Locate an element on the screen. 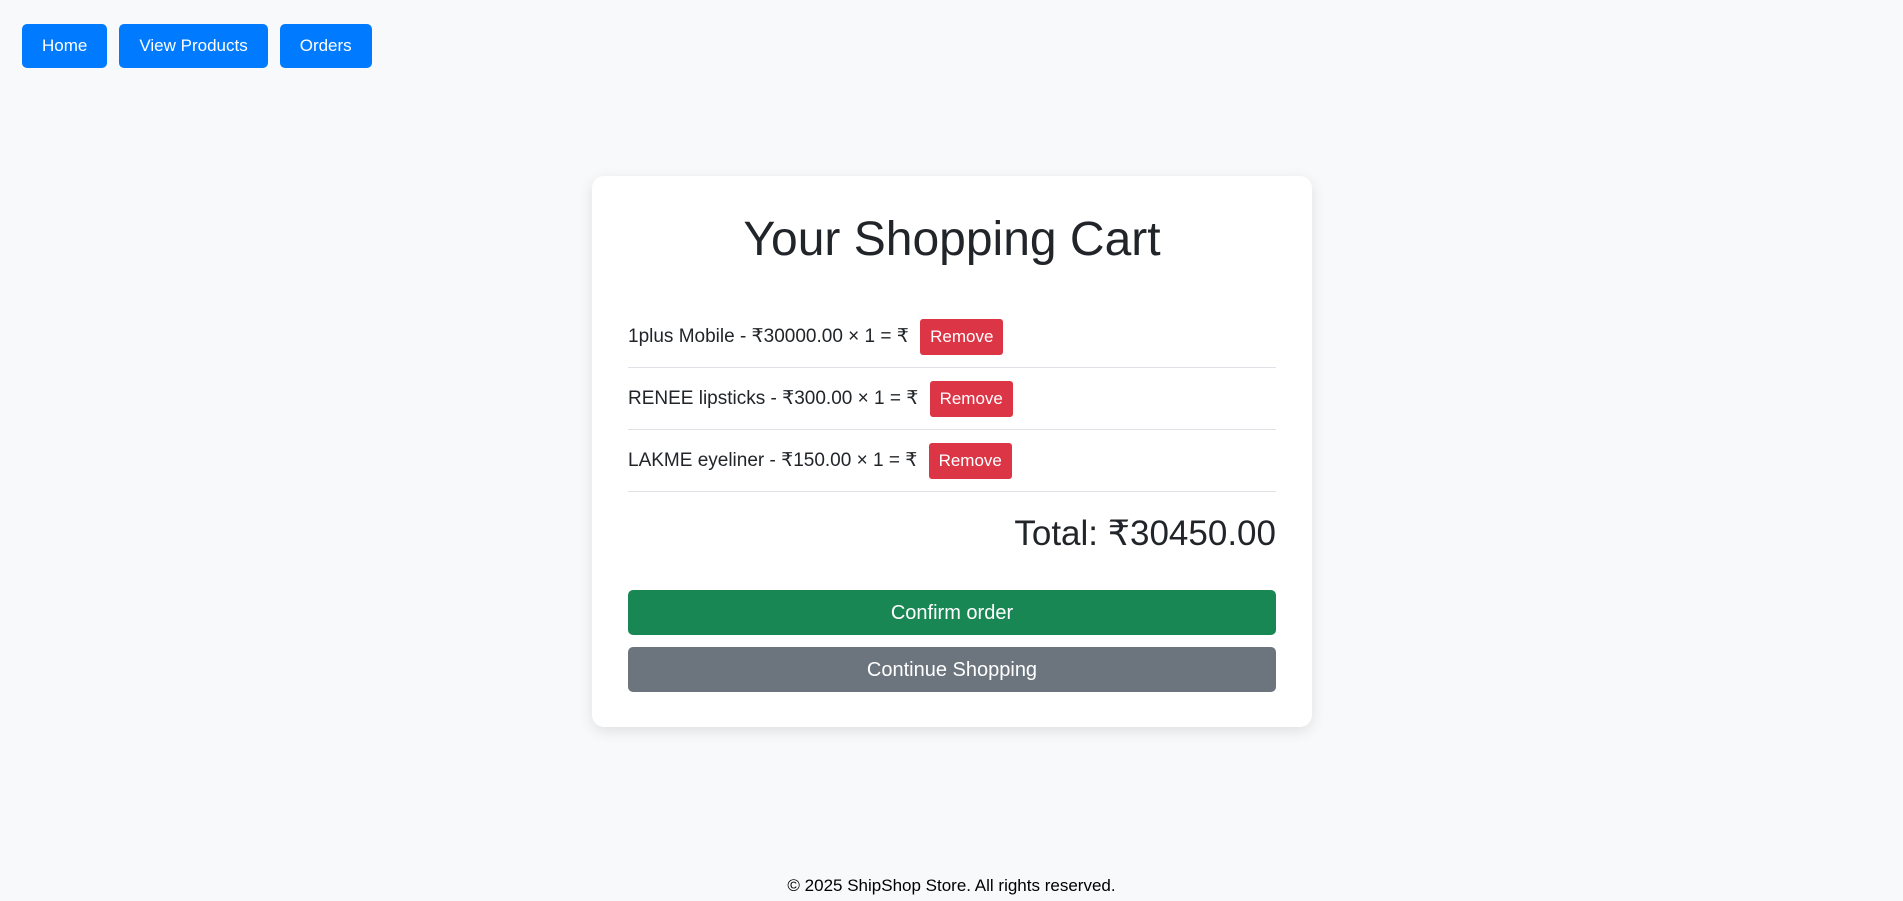 The width and height of the screenshot is (1903, 901). cart-item-description: RENEE lipsticks - ₹300.00 × 1 = ₹ is located at coordinates (776, 398).